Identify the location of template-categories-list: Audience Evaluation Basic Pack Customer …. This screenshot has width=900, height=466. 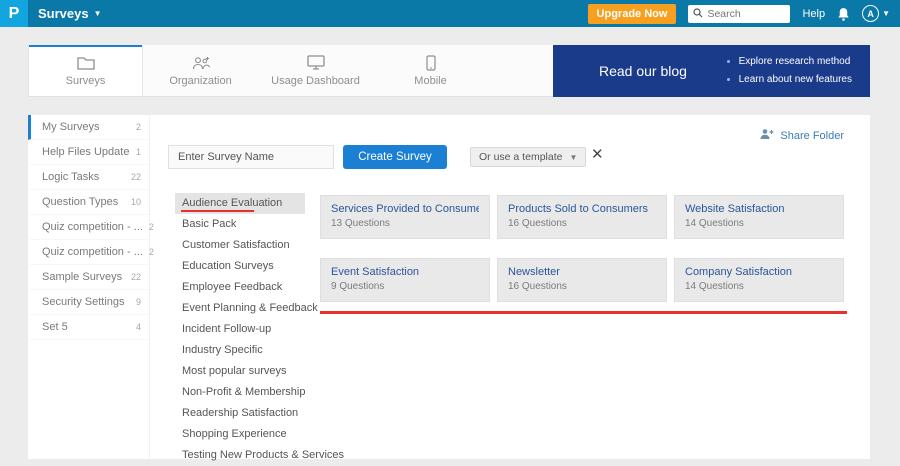
(259, 329).